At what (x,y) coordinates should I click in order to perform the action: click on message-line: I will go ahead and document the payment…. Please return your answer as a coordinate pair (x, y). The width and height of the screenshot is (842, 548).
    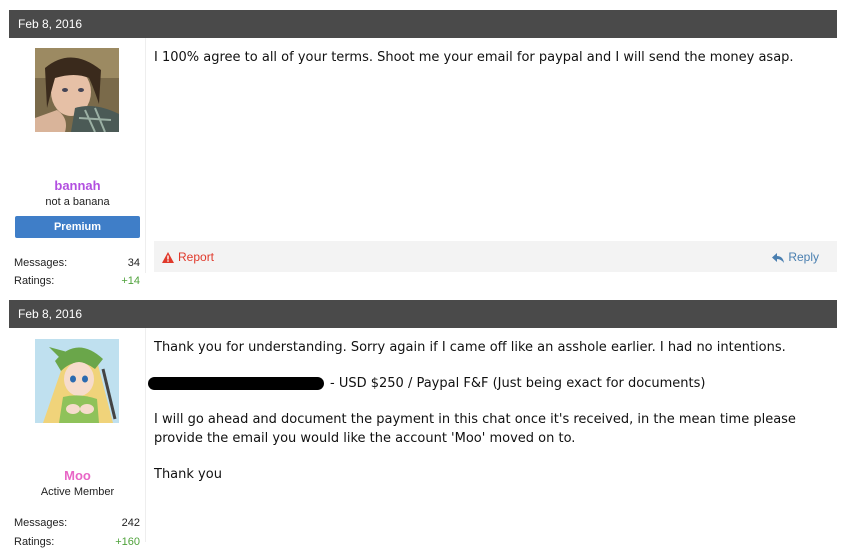
    Looking at the image, I should click on (475, 429).